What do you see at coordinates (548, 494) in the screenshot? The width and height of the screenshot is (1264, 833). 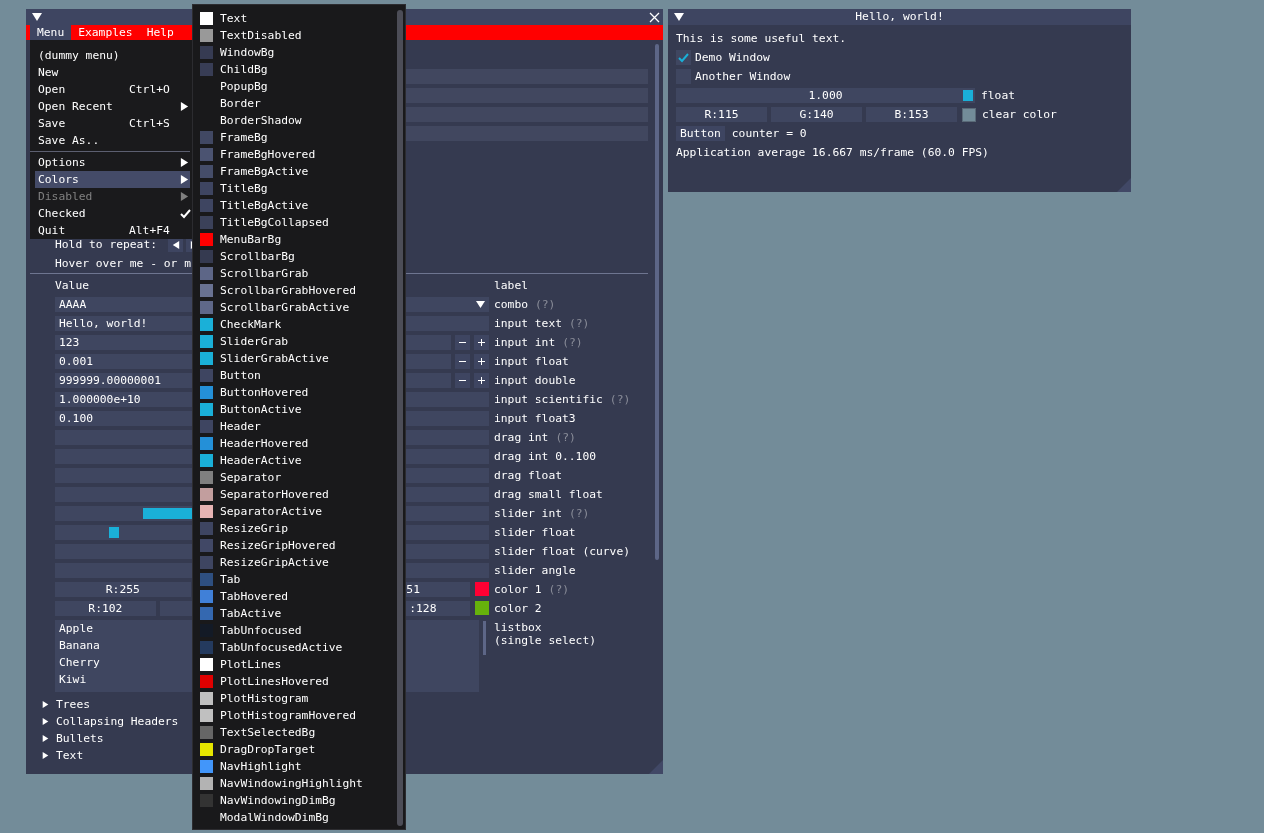 I see `widget-label: drag small float` at bounding box center [548, 494].